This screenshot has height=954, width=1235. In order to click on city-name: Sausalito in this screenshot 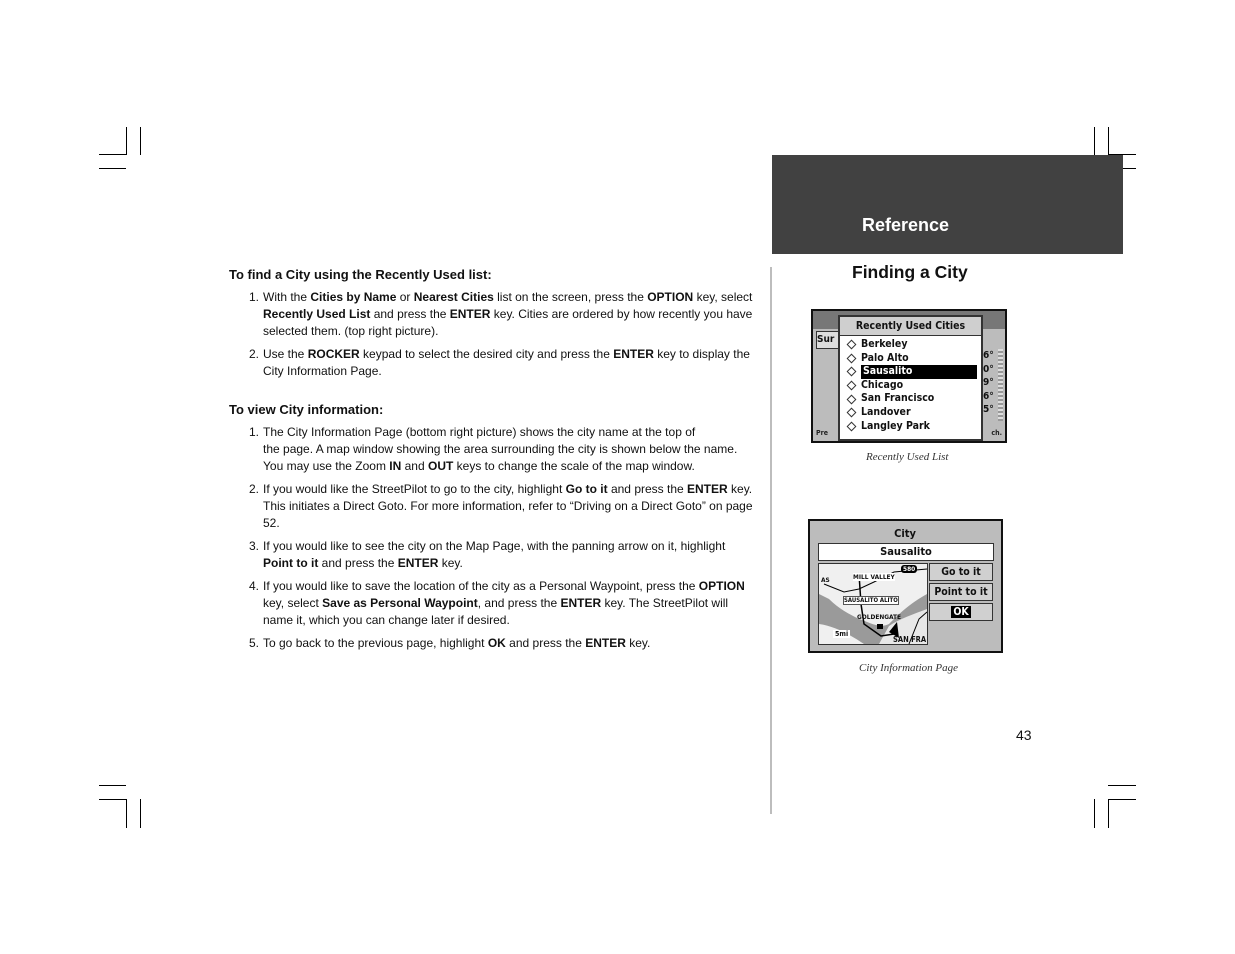, I will do `click(919, 372)`.